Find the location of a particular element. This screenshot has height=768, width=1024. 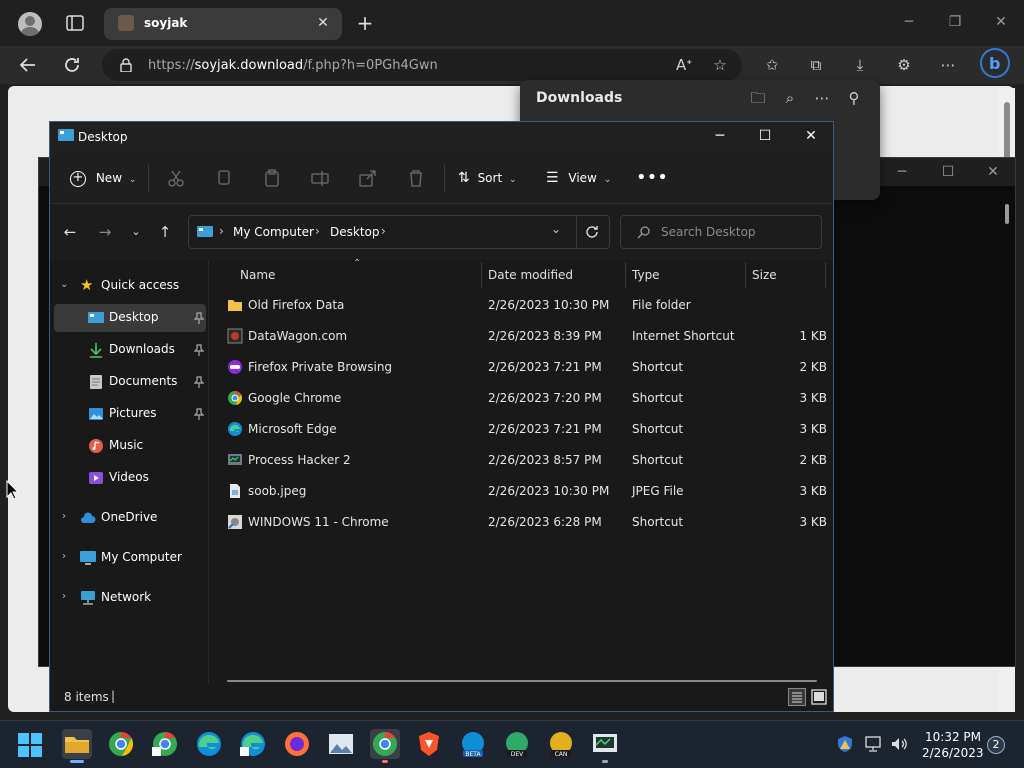

favorites-icon: ✩ is located at coordinates (772, 65).